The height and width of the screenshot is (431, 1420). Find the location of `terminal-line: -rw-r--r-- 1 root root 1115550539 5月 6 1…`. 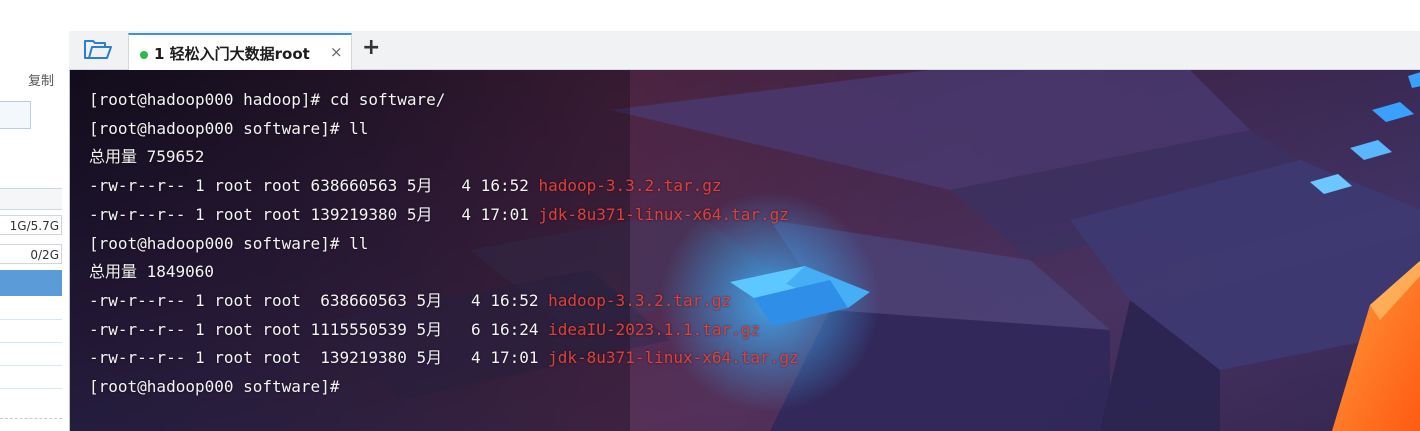

terminal-line: -rw-r--r-- 1 root root 1115550539 5月 6 1… is located at coordinates (444, 330).